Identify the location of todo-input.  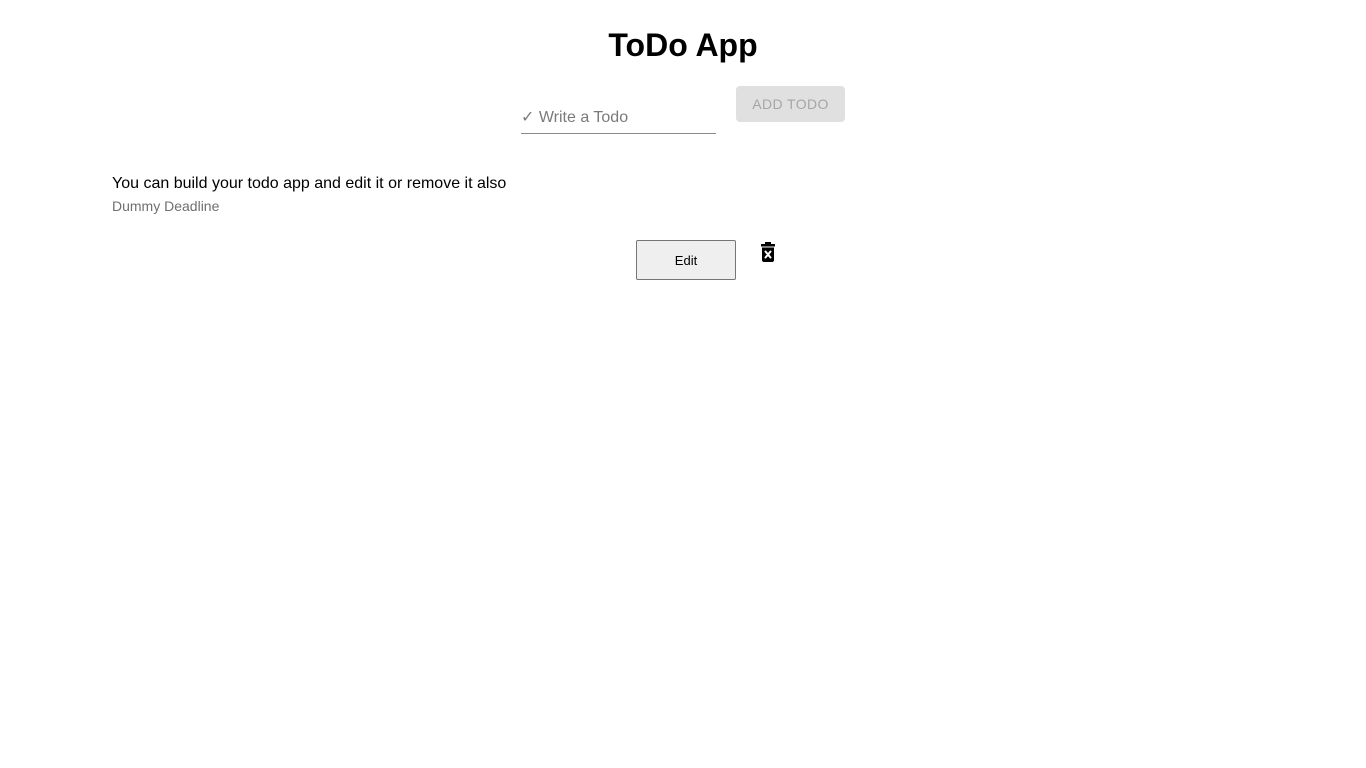
(618, 118).